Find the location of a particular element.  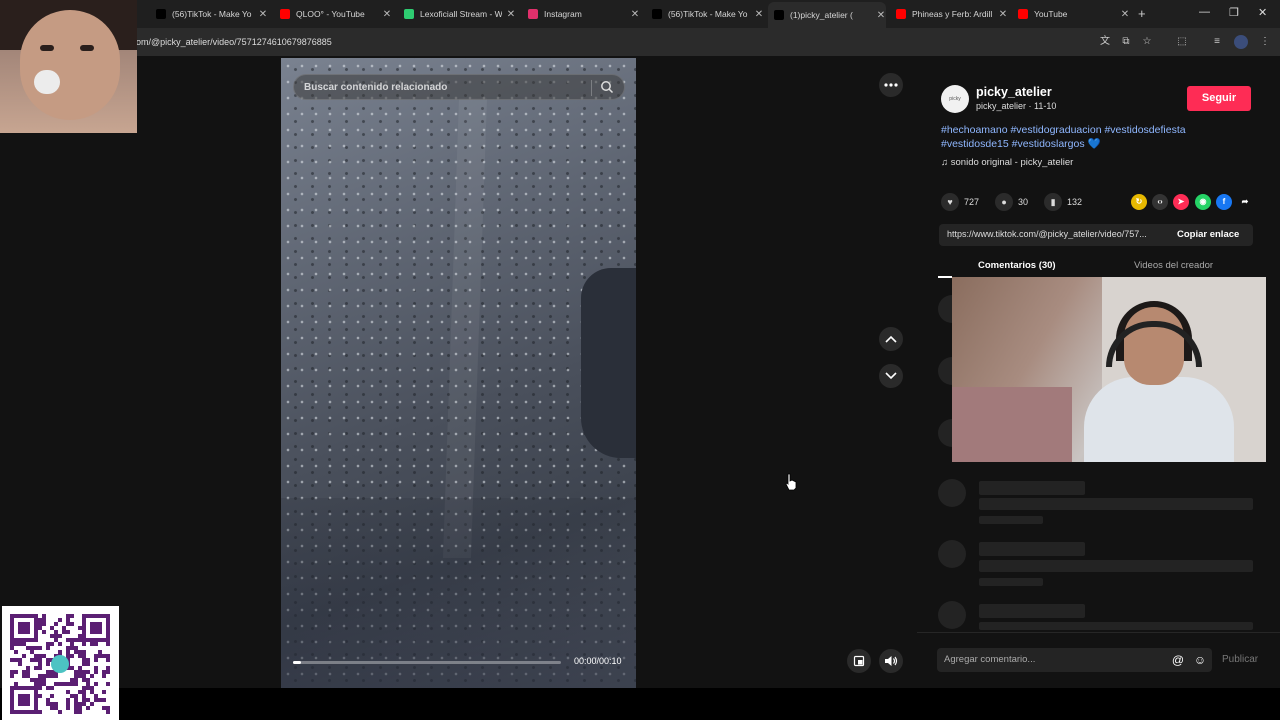

engagement-stats: ♥ 727 ● 30 ▮ 132 is located at coordinates (1011, 202).